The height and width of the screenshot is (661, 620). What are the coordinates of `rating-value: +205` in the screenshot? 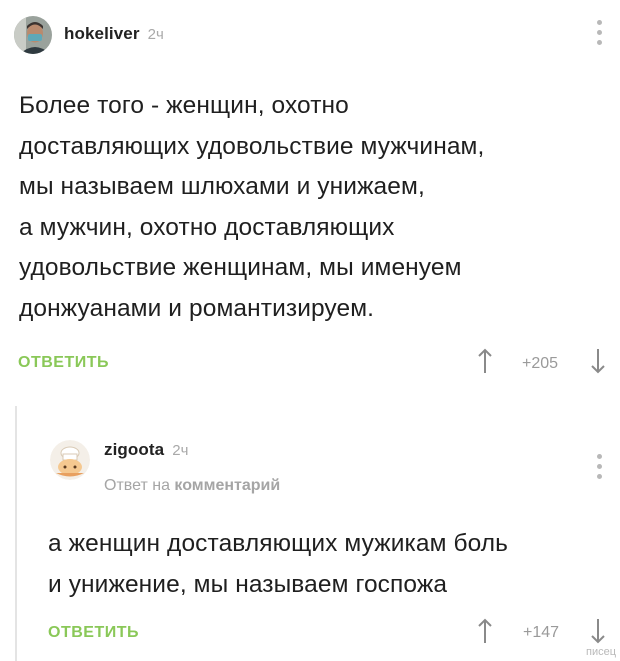 It's located at (540, 363).